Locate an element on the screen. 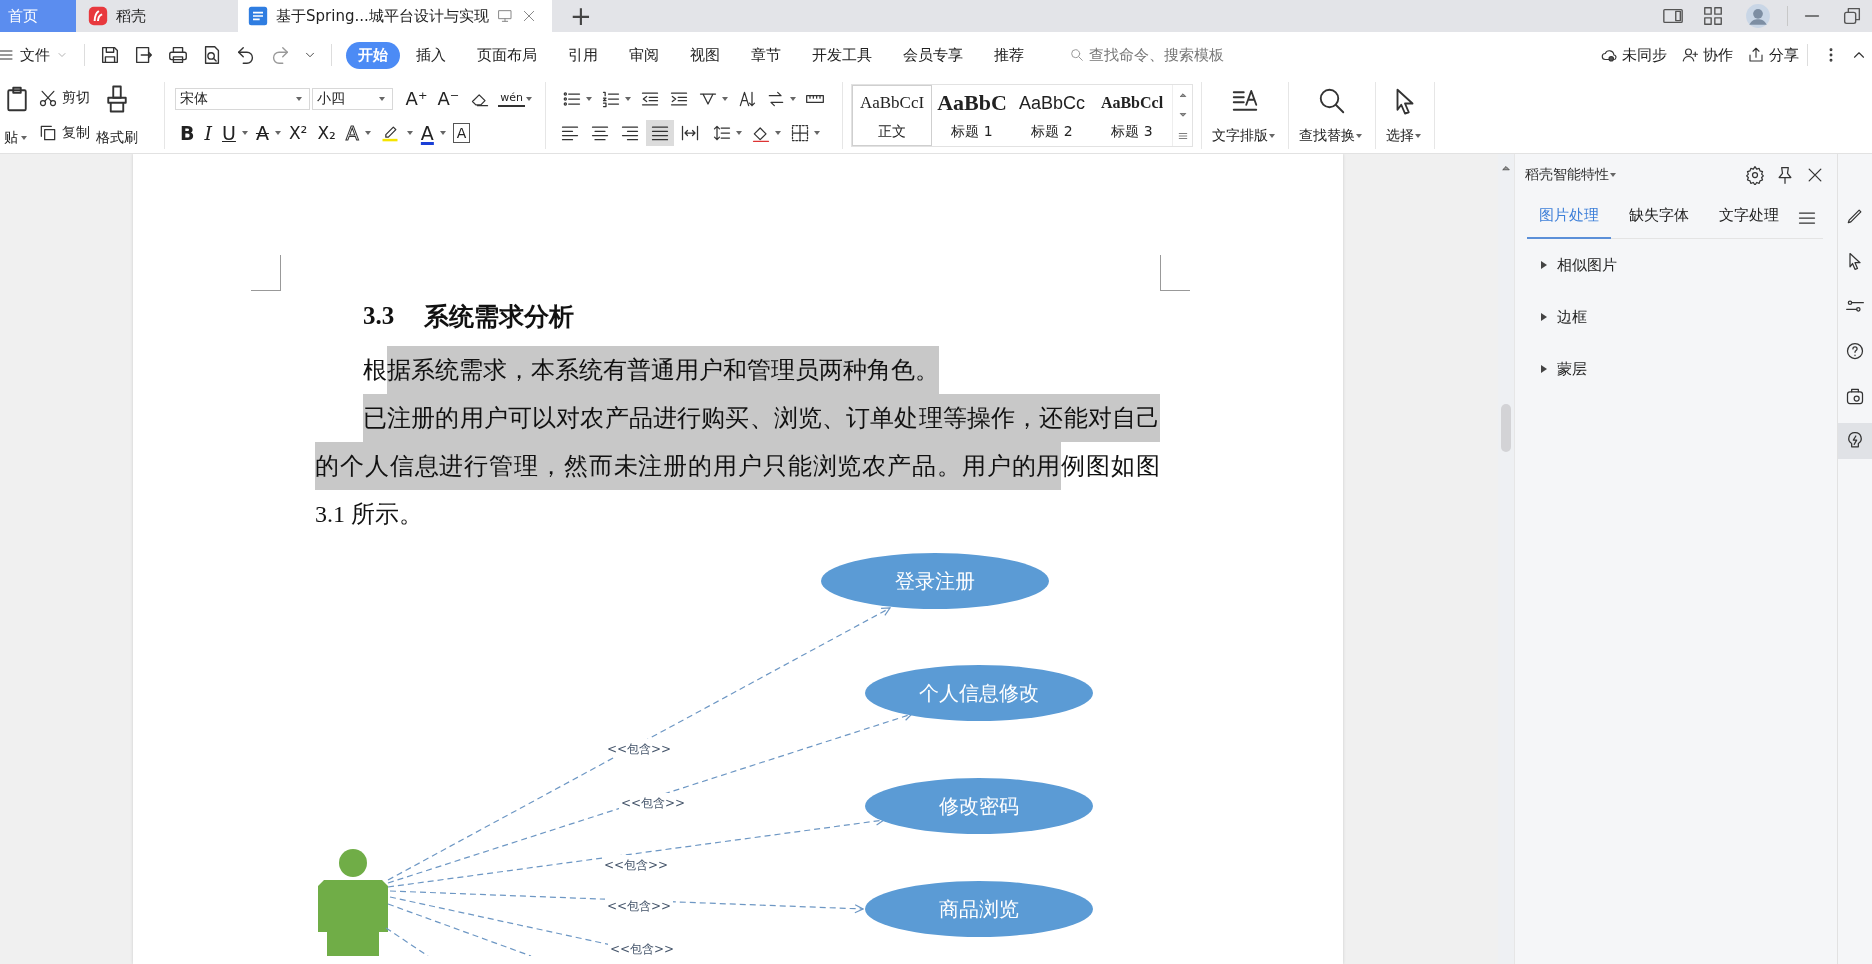  grid-icon is located at coordinates (1713, 16).